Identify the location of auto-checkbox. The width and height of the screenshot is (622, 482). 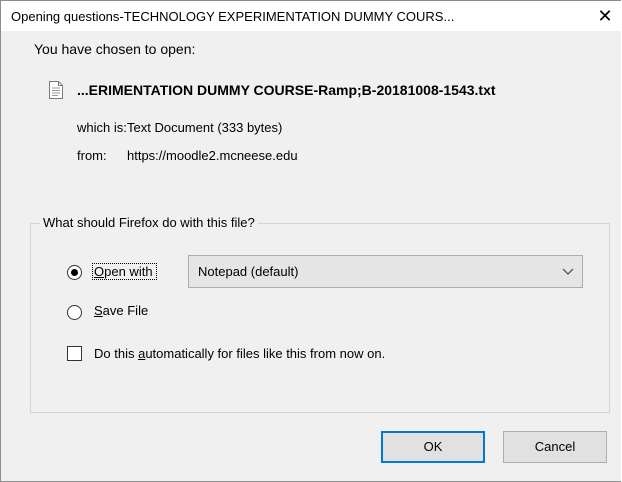
(74, 353).